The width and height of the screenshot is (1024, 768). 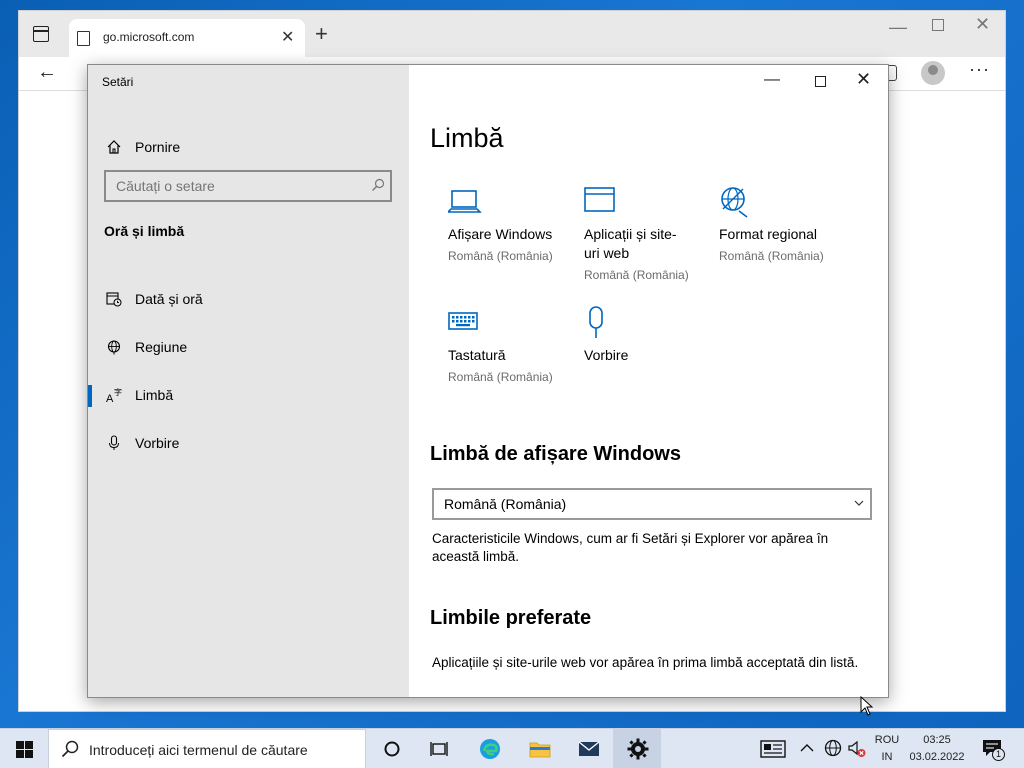 What do you see at coordinates (158, 147) in the screenshot?
I see `sidebar-item-label: Pornire` at bounding box center [158, 147].